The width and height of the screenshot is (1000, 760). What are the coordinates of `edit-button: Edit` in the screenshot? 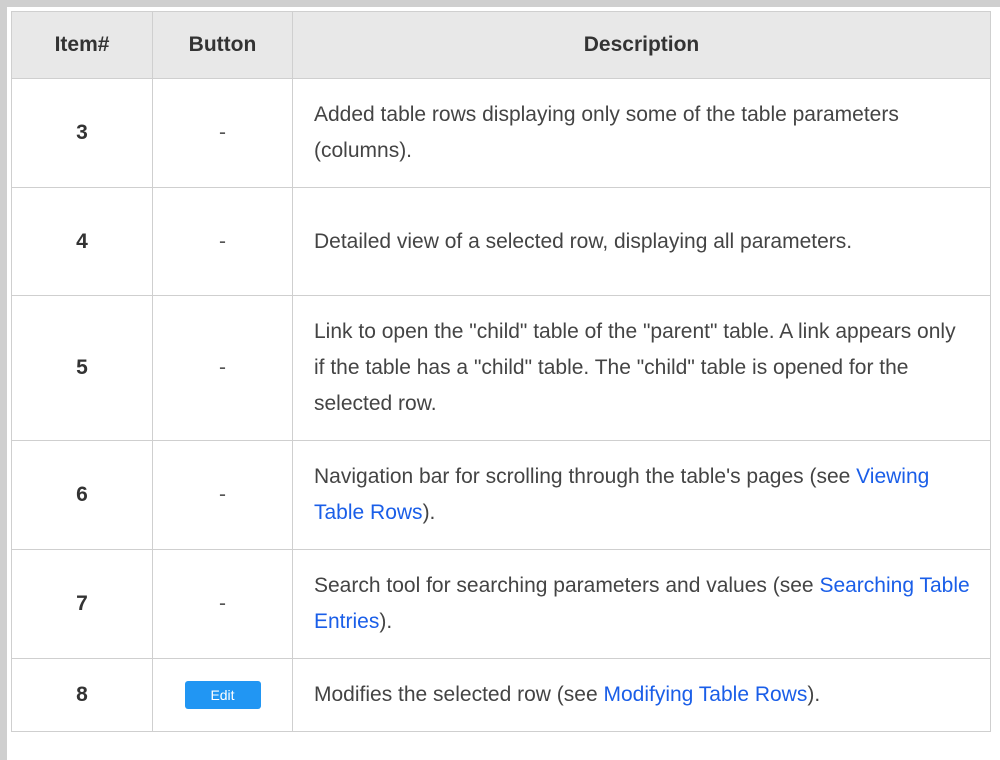 It's located at (222, 695).